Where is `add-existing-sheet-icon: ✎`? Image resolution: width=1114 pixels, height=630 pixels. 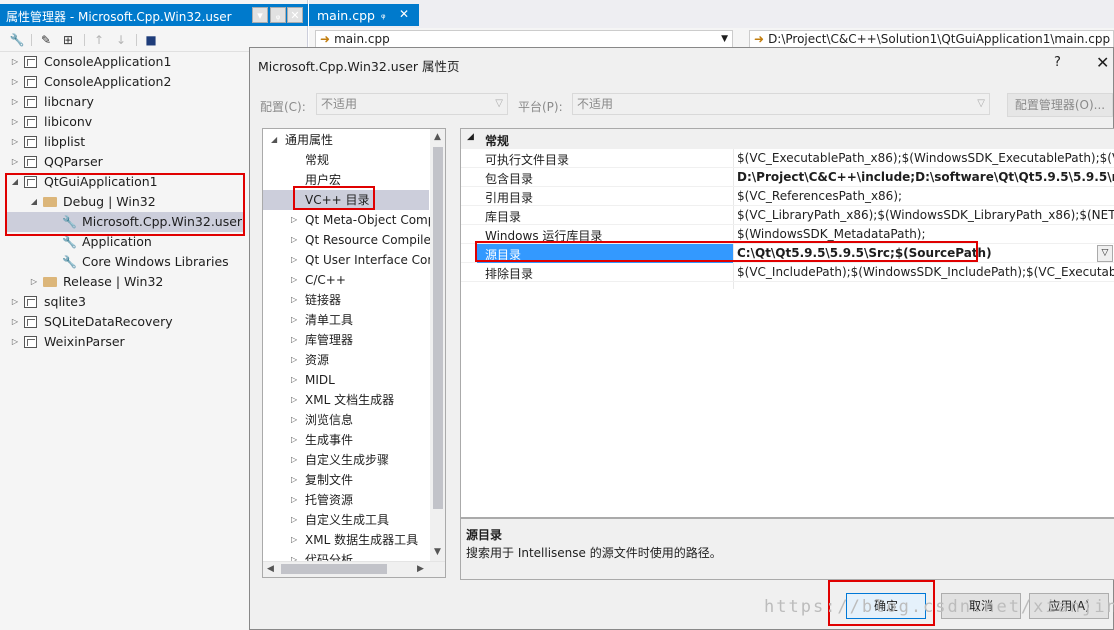
add-existing-sheet-icon: ✎ is located at coordinates (46, 40).